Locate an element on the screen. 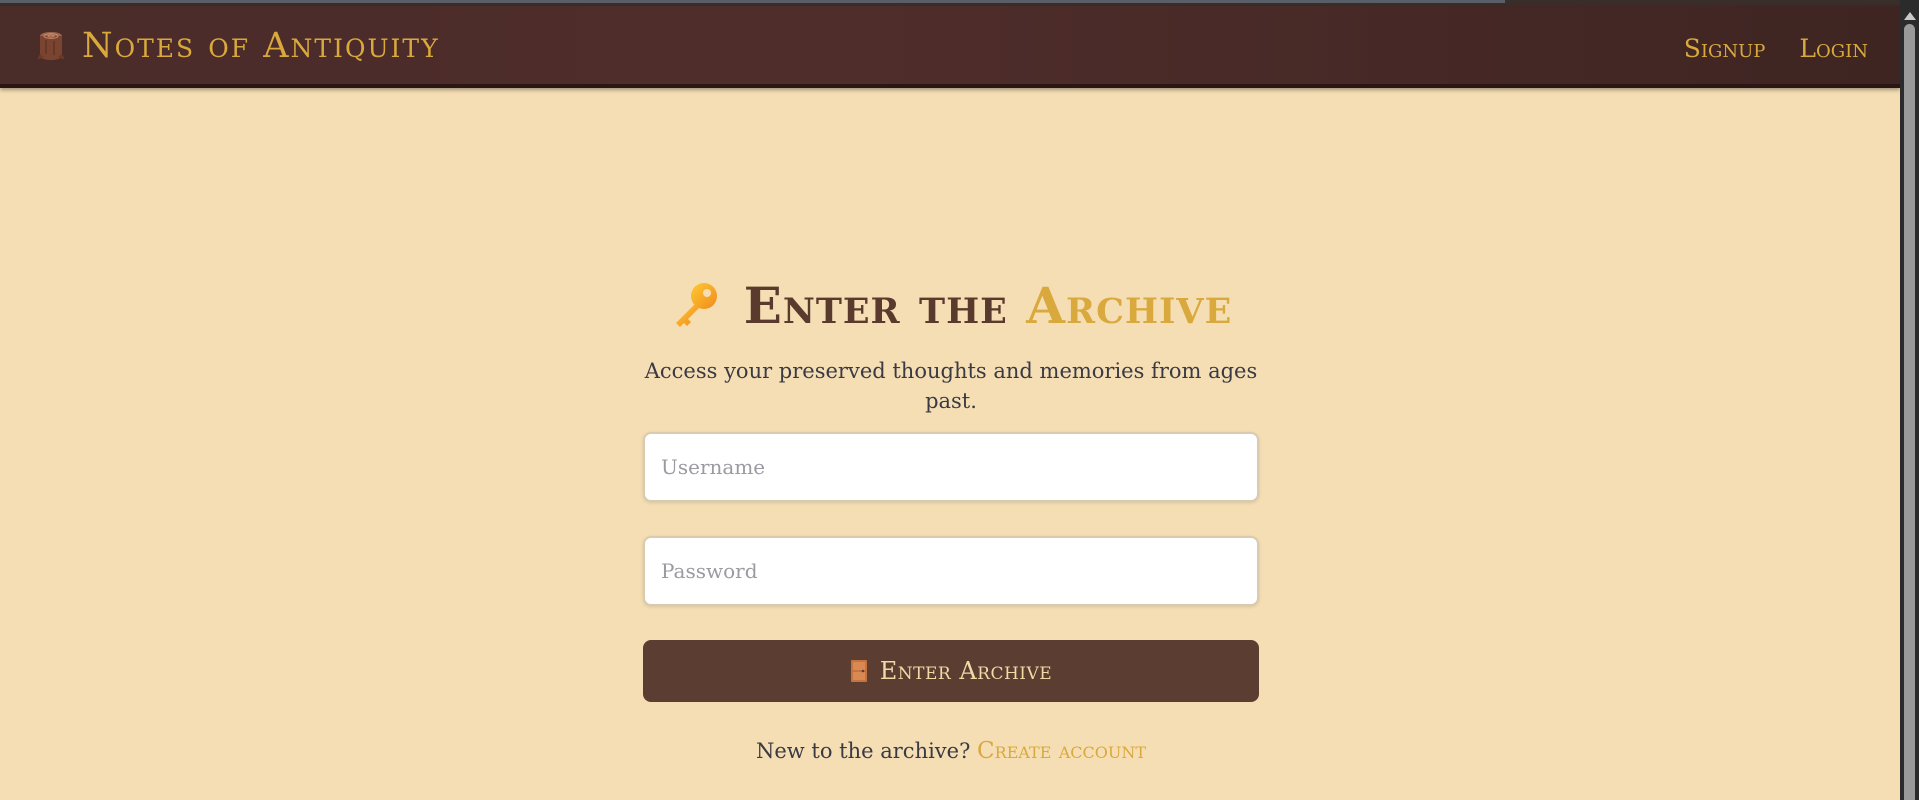 This screenshot has height=800, width=1919. create-account-link: Create account is located at coordinates (1061, 751).